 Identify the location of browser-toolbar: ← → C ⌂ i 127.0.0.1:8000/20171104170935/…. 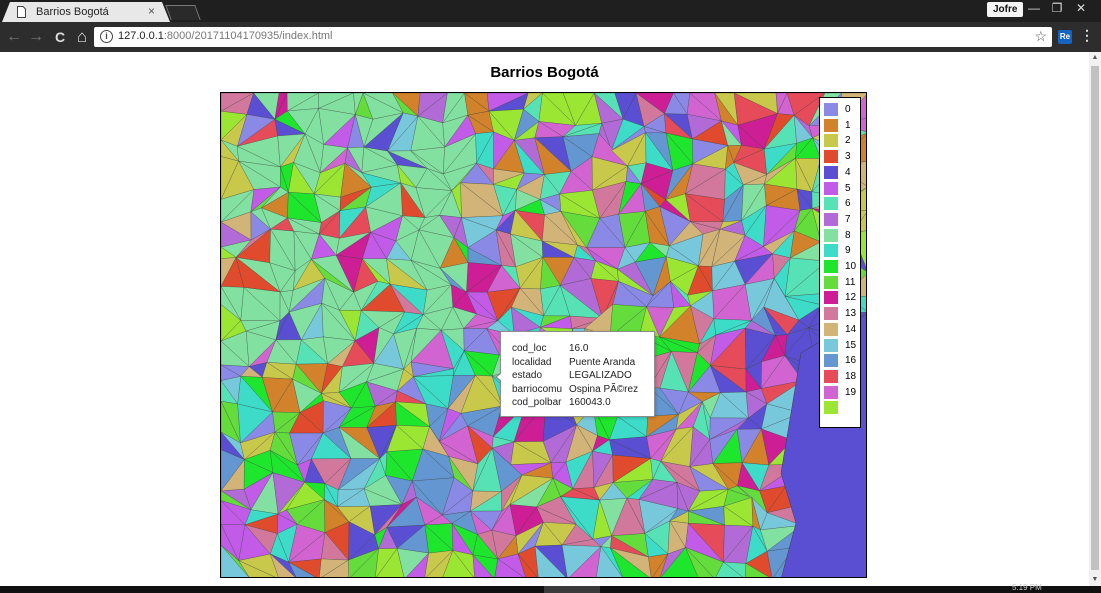
(550, 37).